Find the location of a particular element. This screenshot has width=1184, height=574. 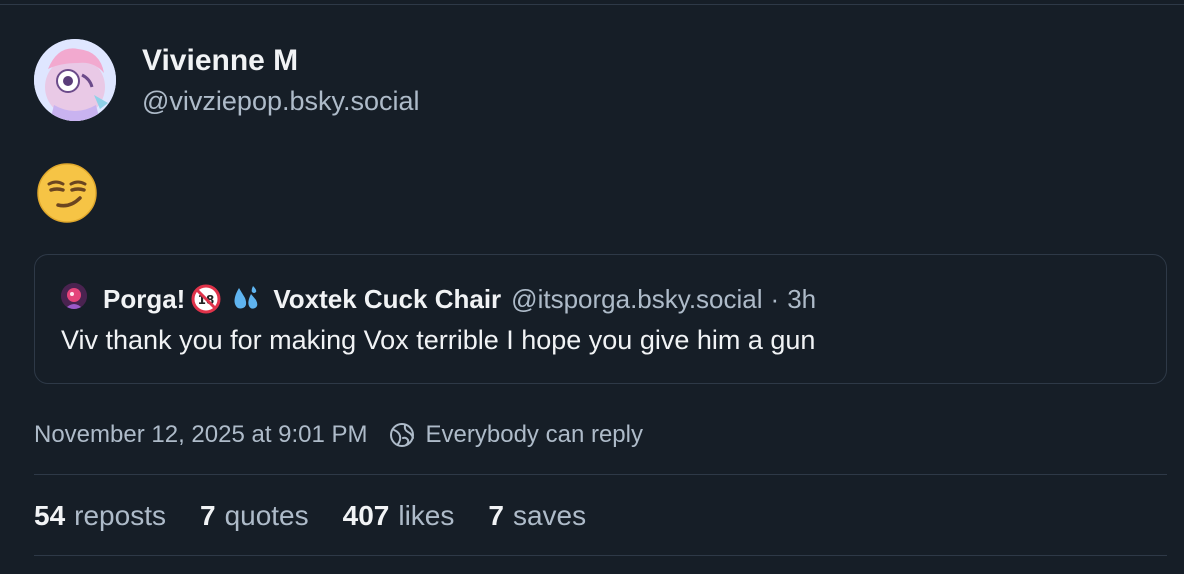

saves-label: saves is located at coordinates (549, 515).